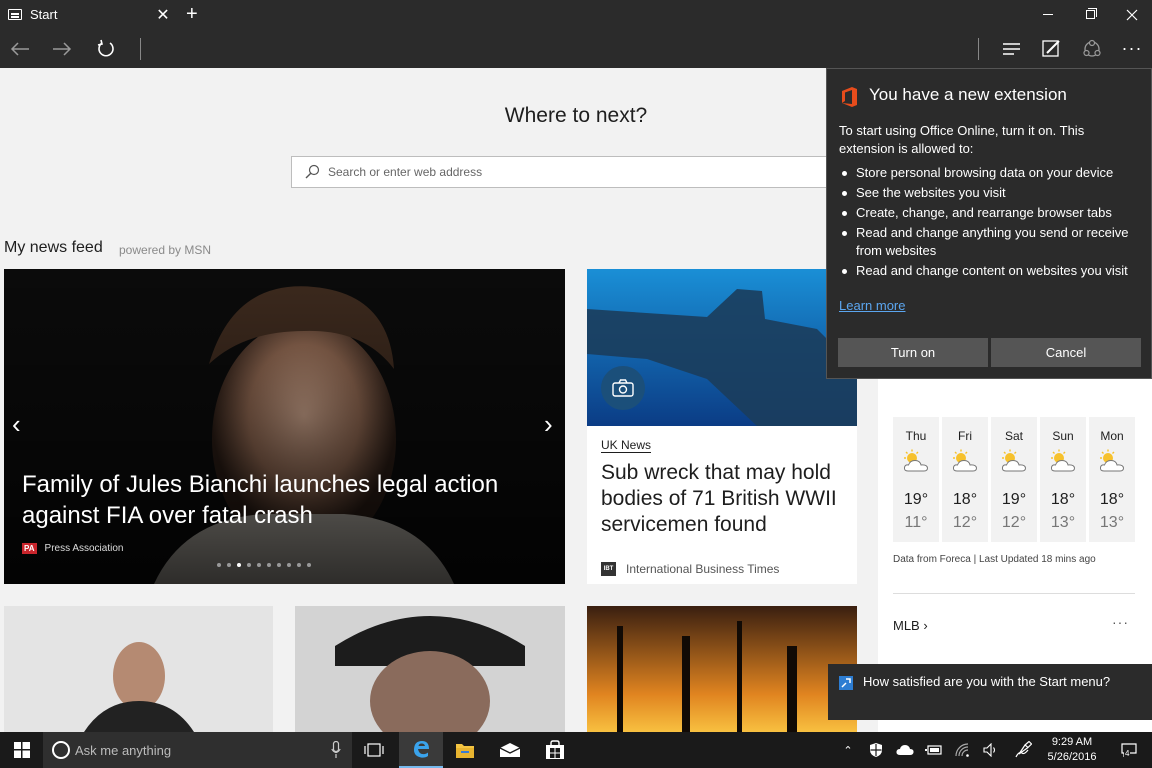 The image size is (1152, 768). I want to click on weather-day-name: Thu, so click(916, 436).